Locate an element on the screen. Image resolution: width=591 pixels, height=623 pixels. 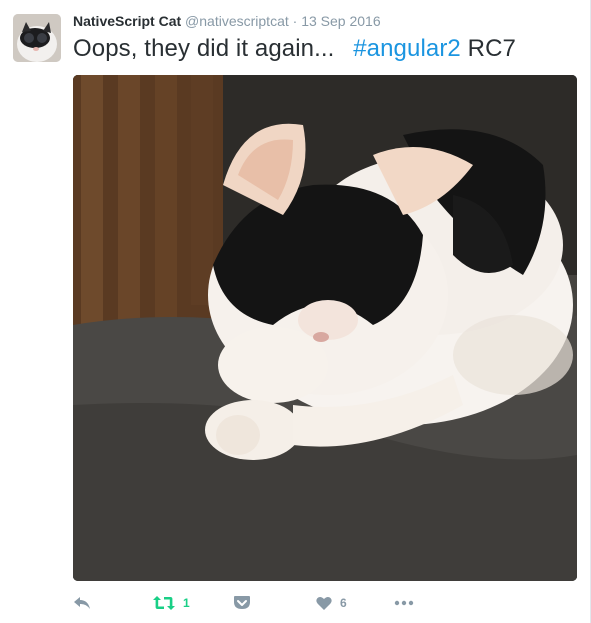
like-button: 6 is located at coordinates (331, 603).